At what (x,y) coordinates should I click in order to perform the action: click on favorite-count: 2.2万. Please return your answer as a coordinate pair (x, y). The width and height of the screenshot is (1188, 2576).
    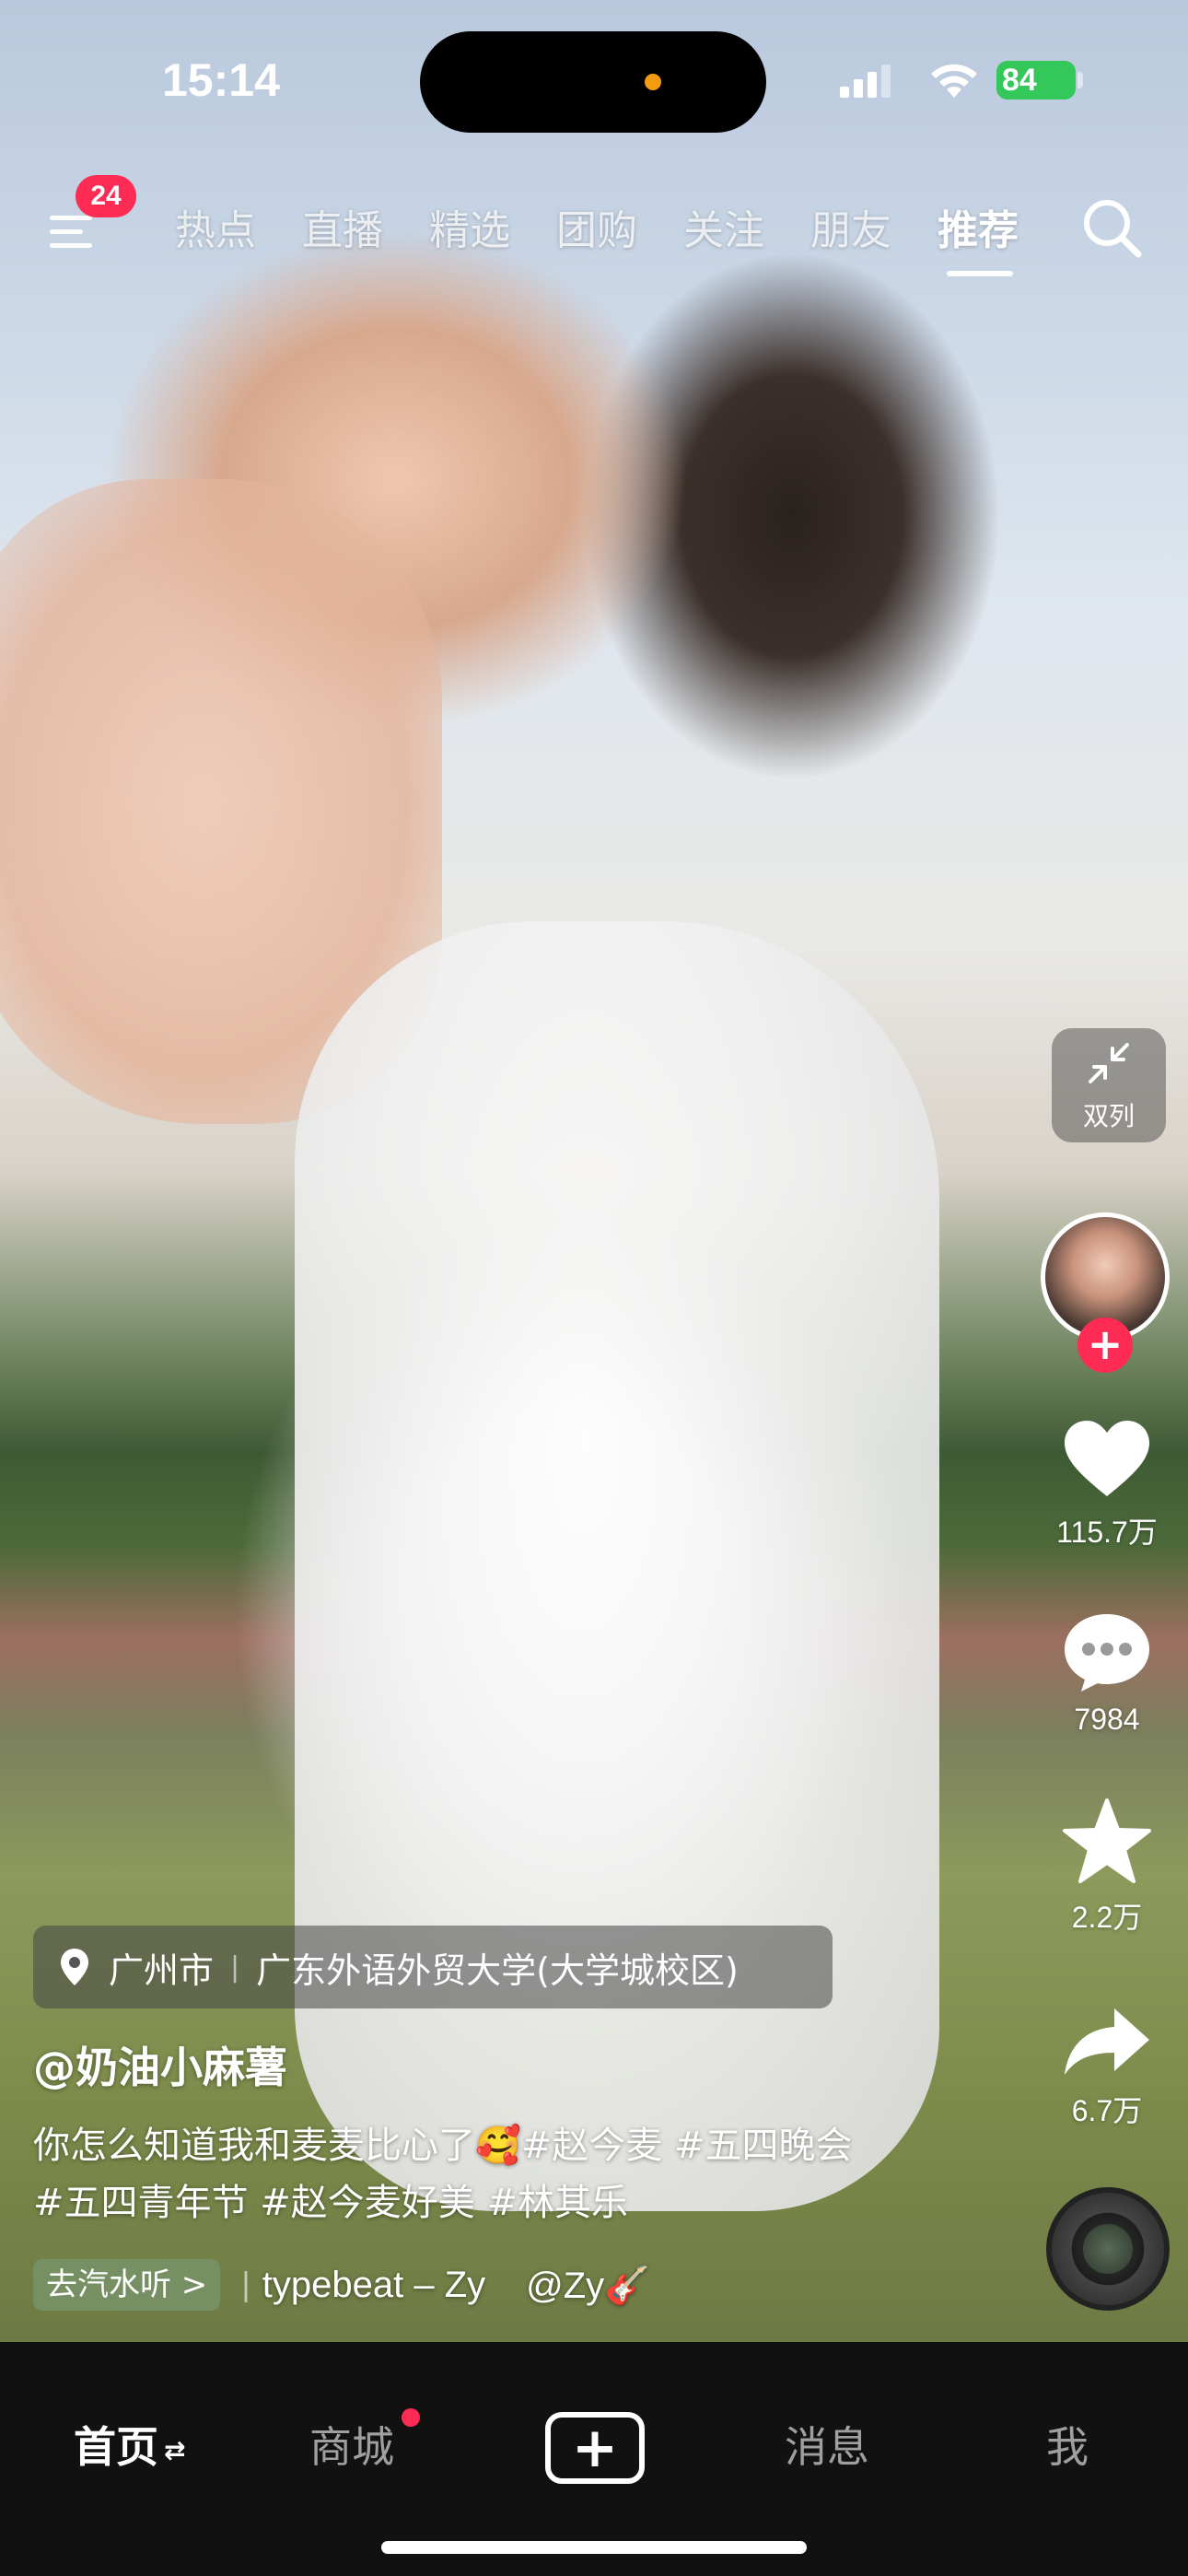
    Looking at the image, I should click on (1107, 1917).